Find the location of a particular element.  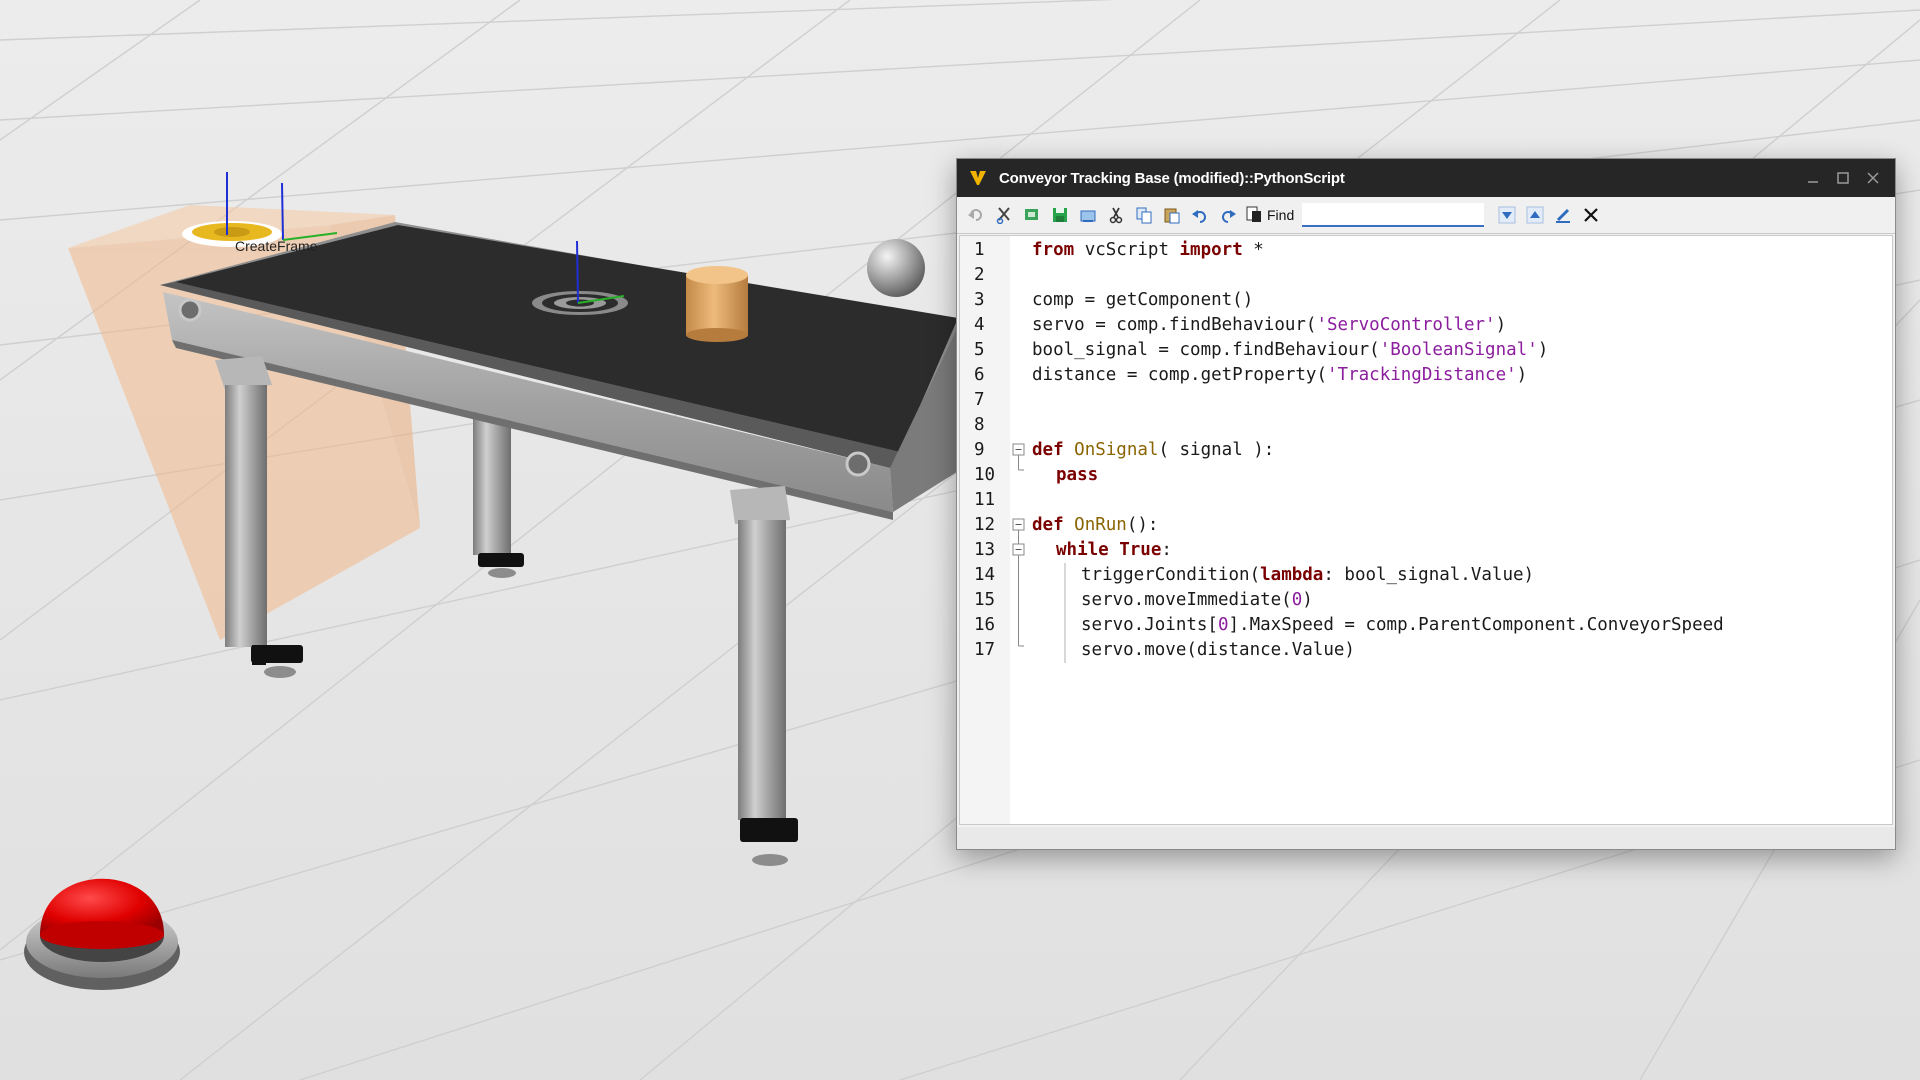

sphere-part is located at coordinates (896, 268).